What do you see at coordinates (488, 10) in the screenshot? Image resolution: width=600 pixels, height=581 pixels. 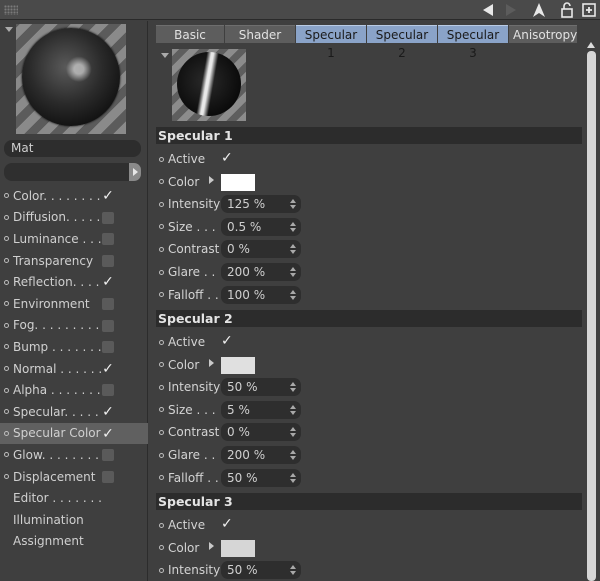 I see `back-arrow-icon` at bounding box center [488, 10].